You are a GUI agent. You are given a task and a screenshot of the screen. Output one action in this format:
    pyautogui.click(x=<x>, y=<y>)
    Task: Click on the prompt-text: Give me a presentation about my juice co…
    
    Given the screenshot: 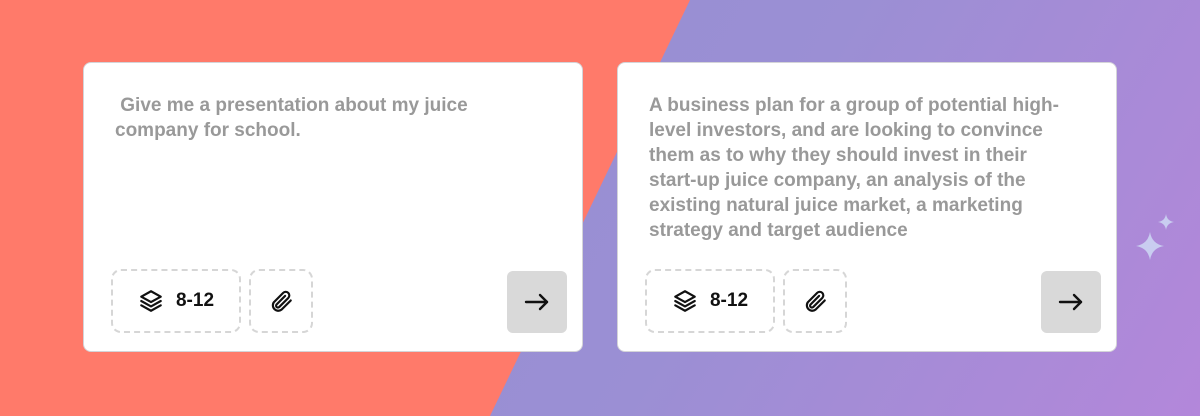 What is the action you would take?
    pyautogui.click(x=335, y=118)
    